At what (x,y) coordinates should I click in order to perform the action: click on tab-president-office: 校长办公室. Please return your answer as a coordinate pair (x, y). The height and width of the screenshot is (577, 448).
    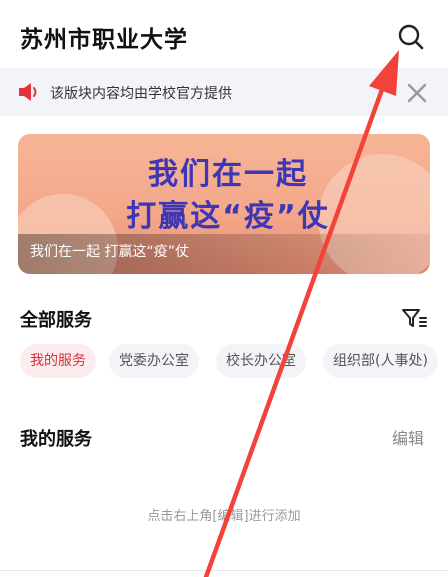
    Looking at the image, I should click on (261, 361).